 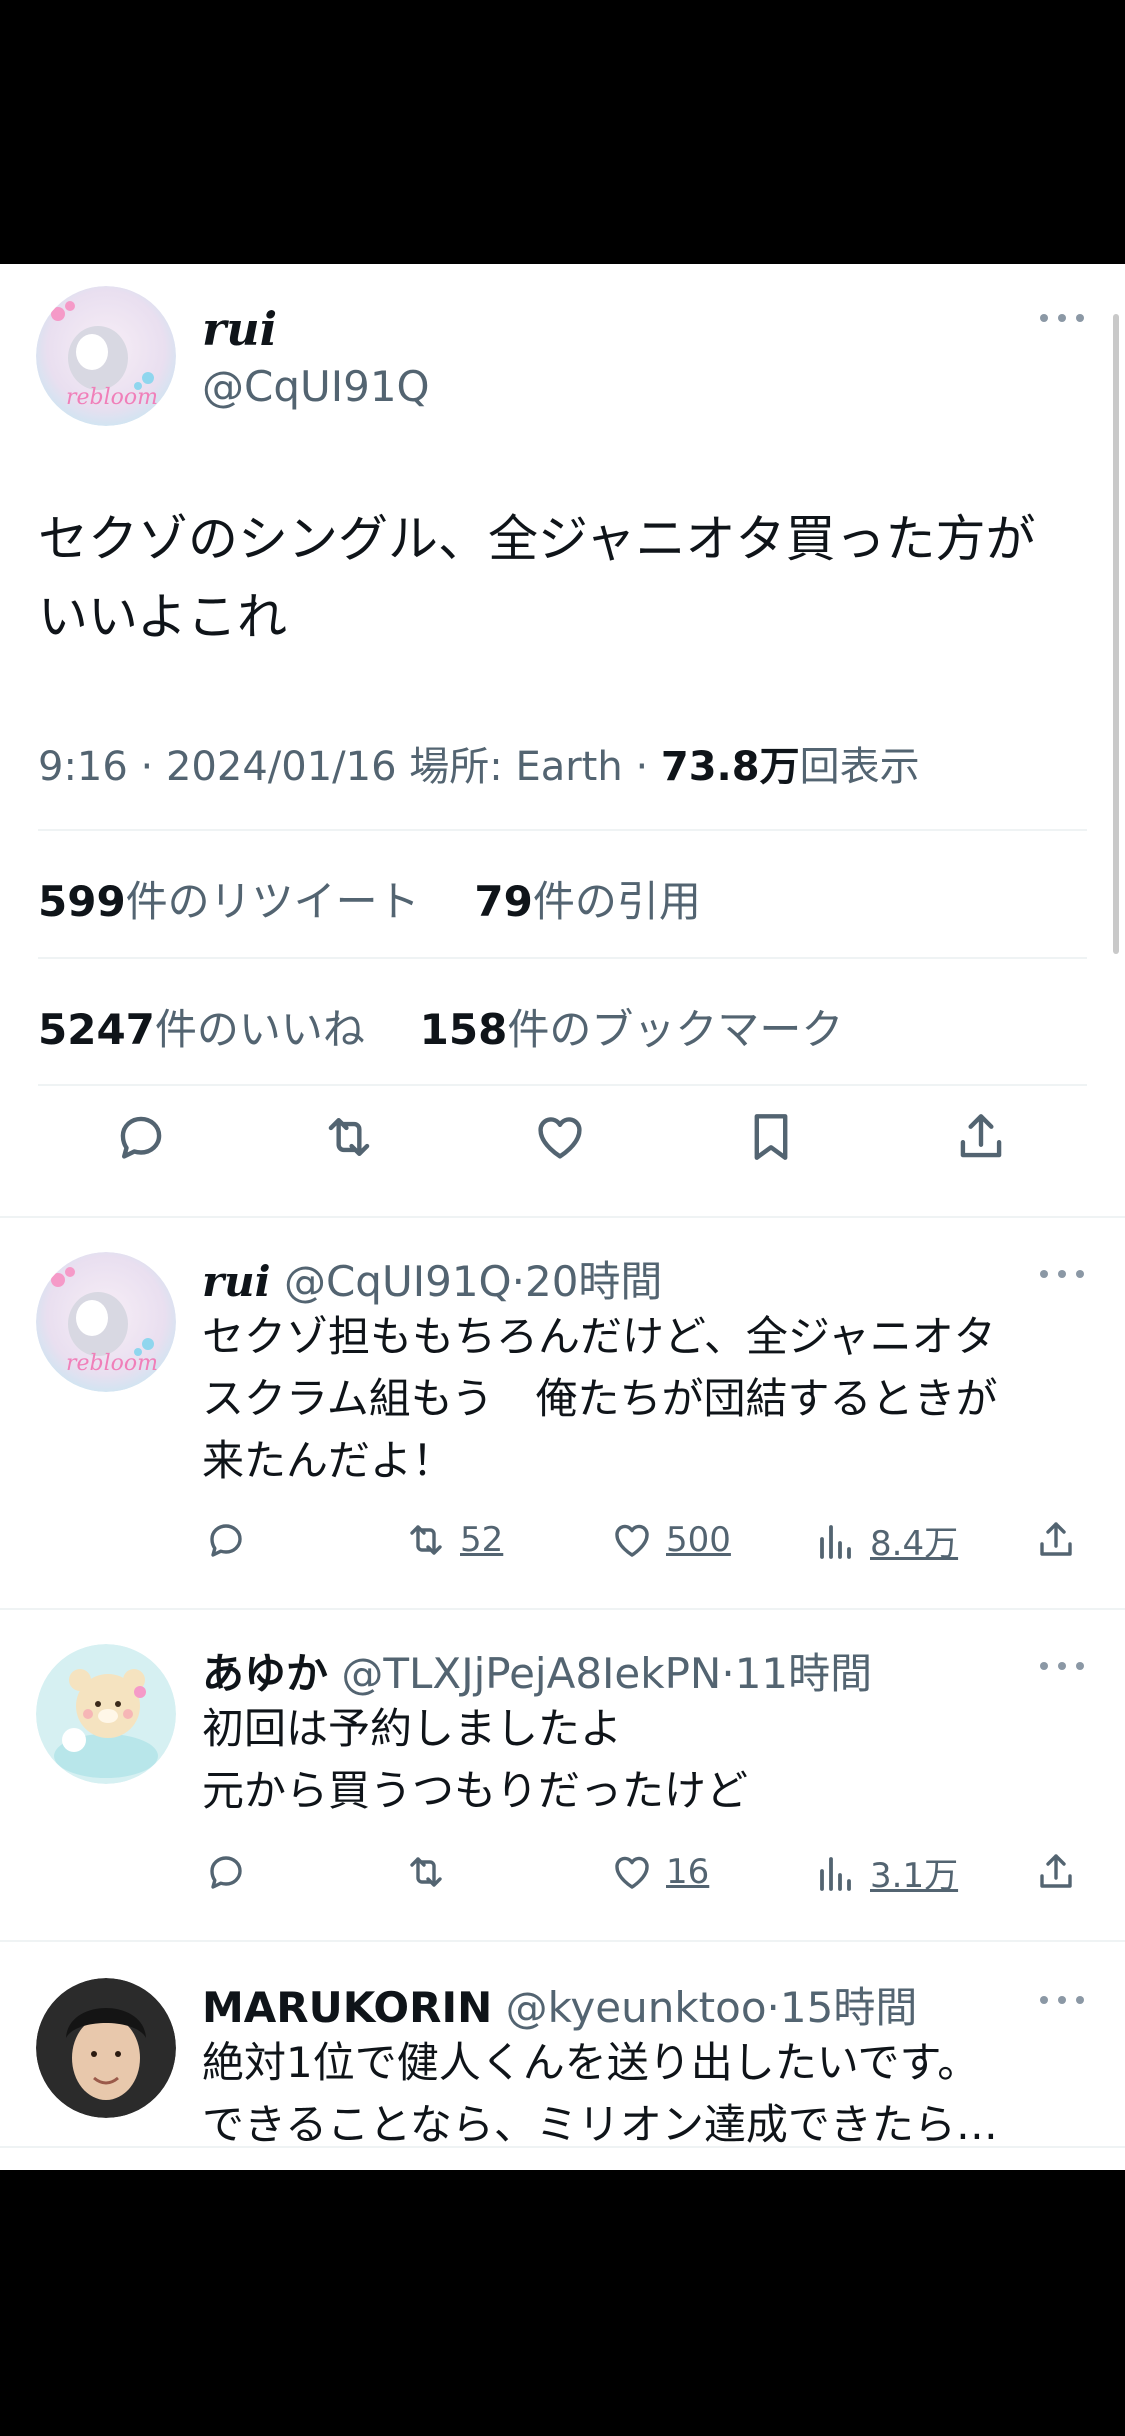 What do you see at coordinates (914, 1872) in the screenshot?
I see `views-count: 3.1万` at bounding box center [914, 1872].